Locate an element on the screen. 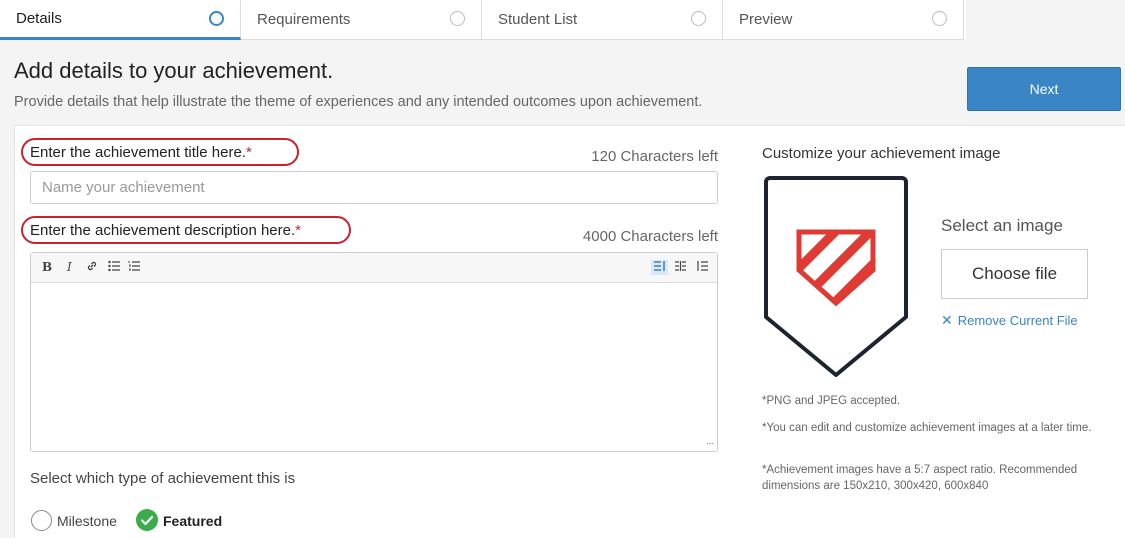 The height and width of the screenshot is (538, 1125). image-section-heading: Customize your achievement image is located at coordinates (881, 153).